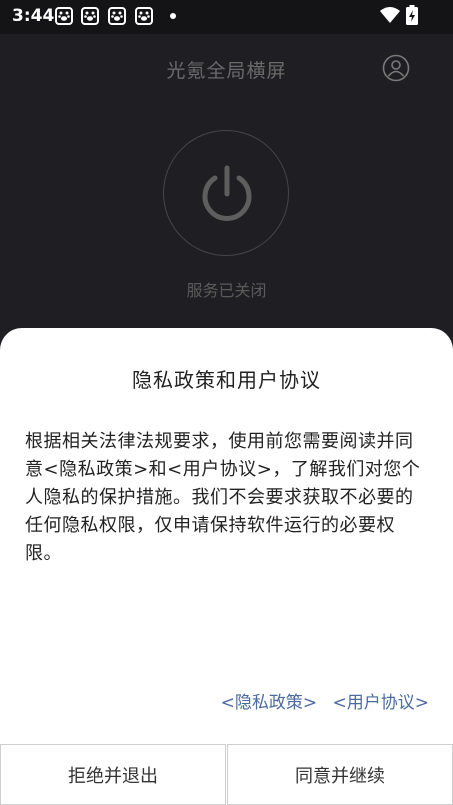  What do you see at coordinates (381, 703) in the screenshot?
I see `user-agreement-link: <用户协议>` at bounding box center [381, 703].